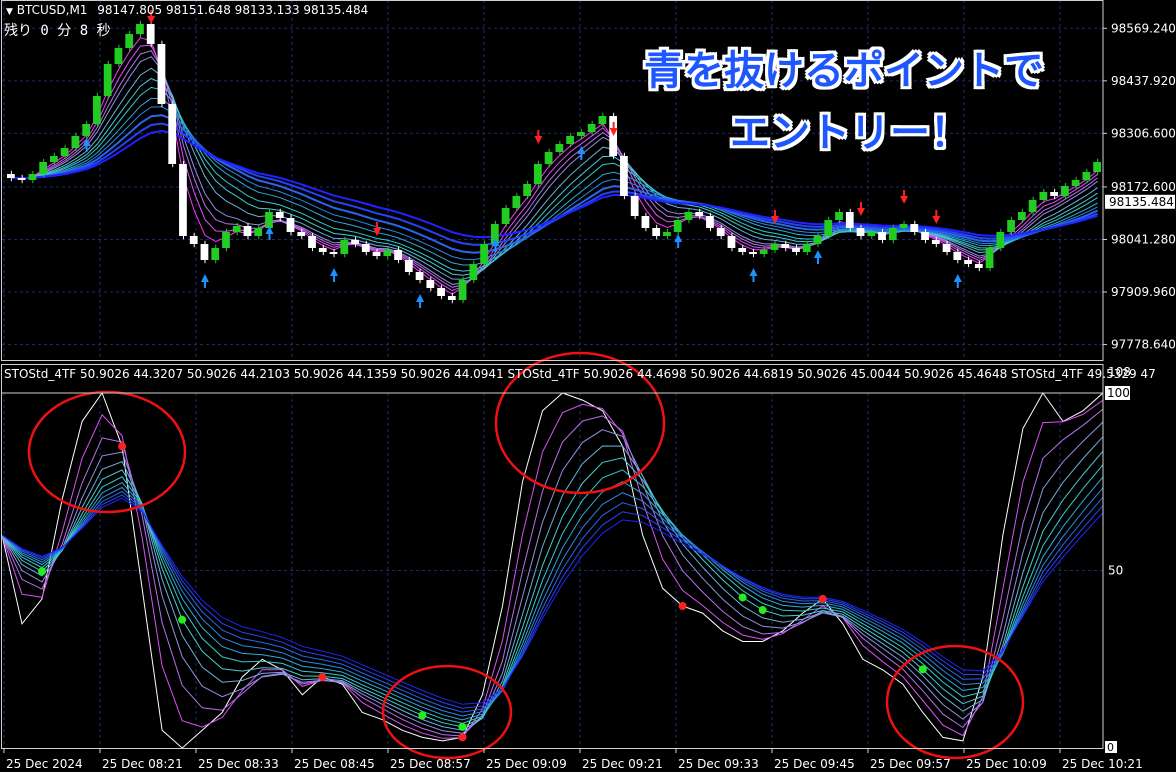 The image size is (1176, 772). Describe the element at coordinates (233, 10) in the screenshot. I see `ohlc-values: 98147.805 98151.648 98133.133 98135.484` at that location.